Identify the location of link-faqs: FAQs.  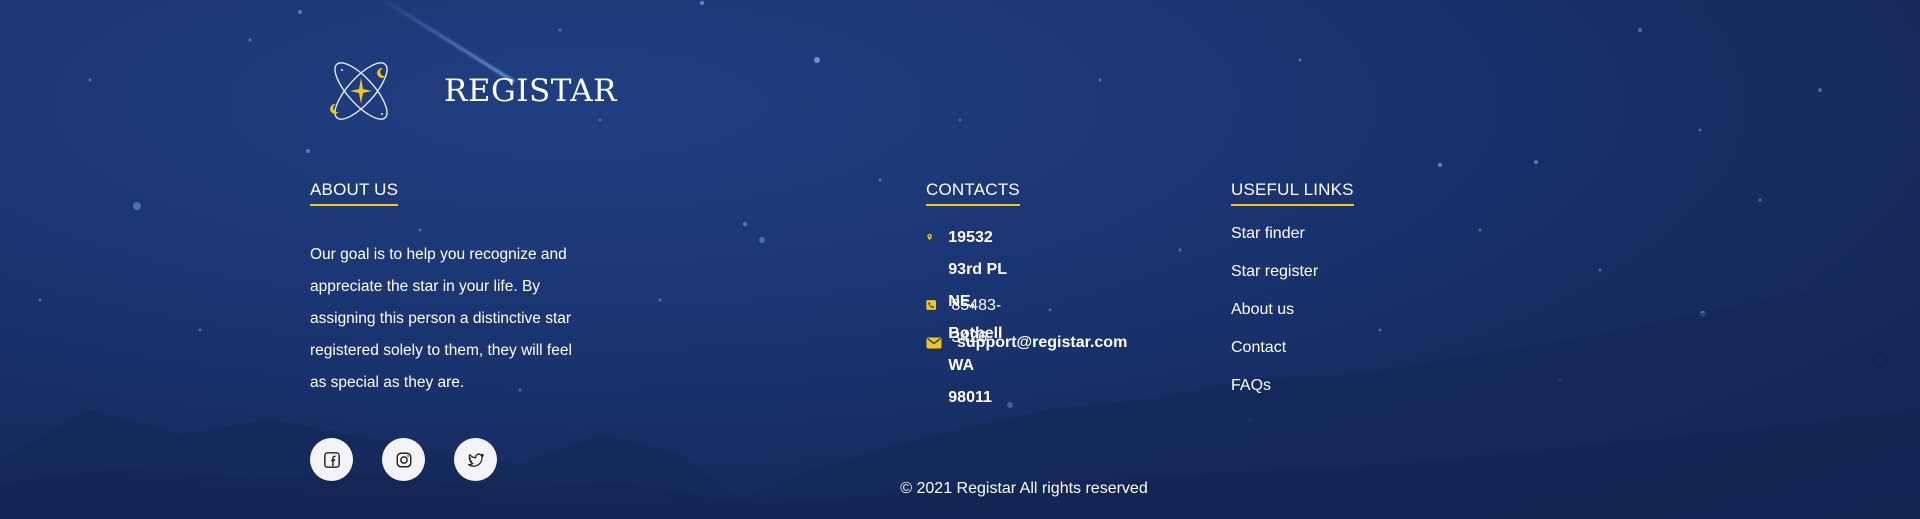
(1251, 385).